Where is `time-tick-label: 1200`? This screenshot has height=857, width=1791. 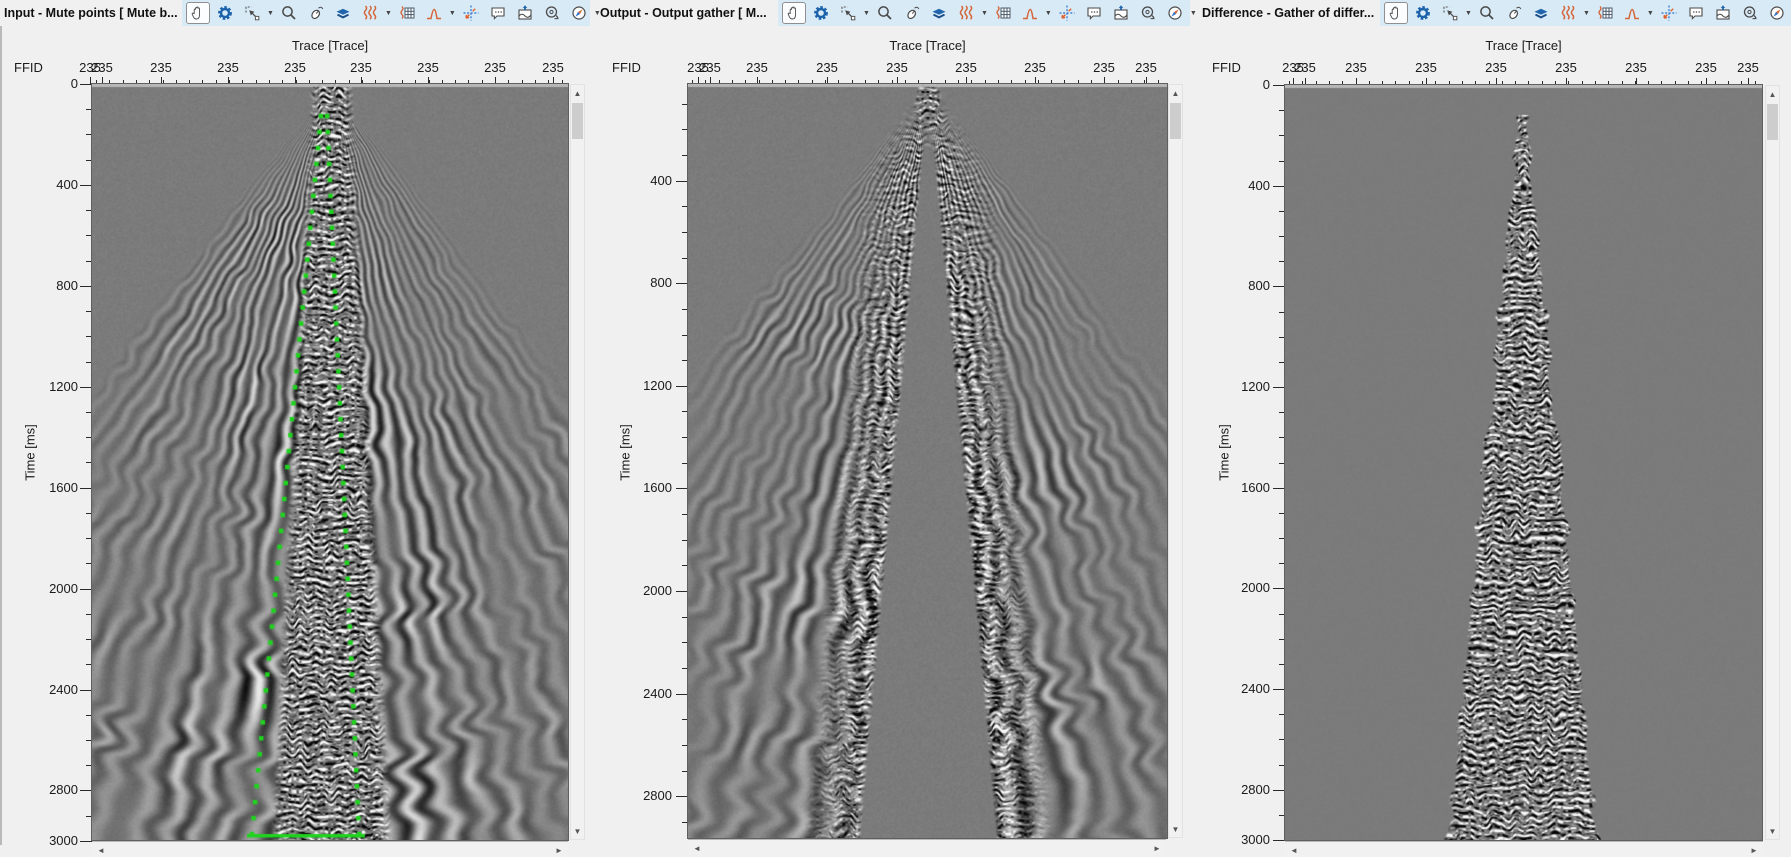 time-tick-label: 1200 is located at coordinates (657, 385).